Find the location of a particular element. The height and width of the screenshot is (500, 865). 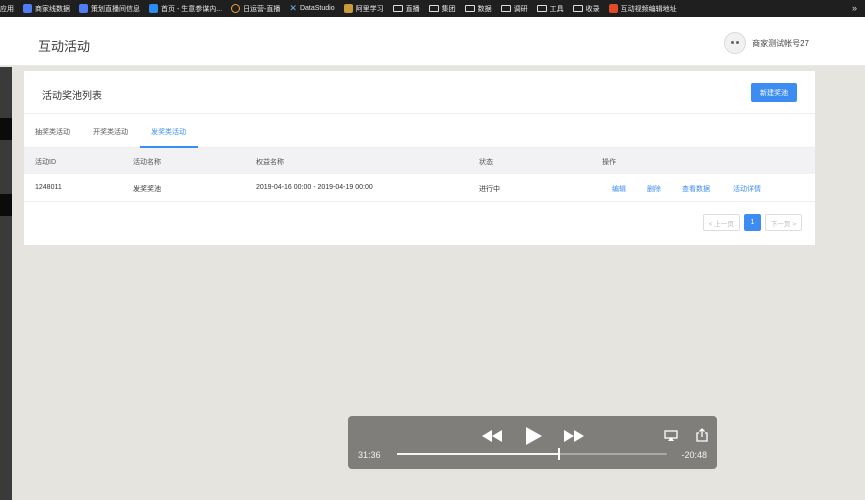

bookmark-item: 商家线数据 is located at coordinates (46, 9).